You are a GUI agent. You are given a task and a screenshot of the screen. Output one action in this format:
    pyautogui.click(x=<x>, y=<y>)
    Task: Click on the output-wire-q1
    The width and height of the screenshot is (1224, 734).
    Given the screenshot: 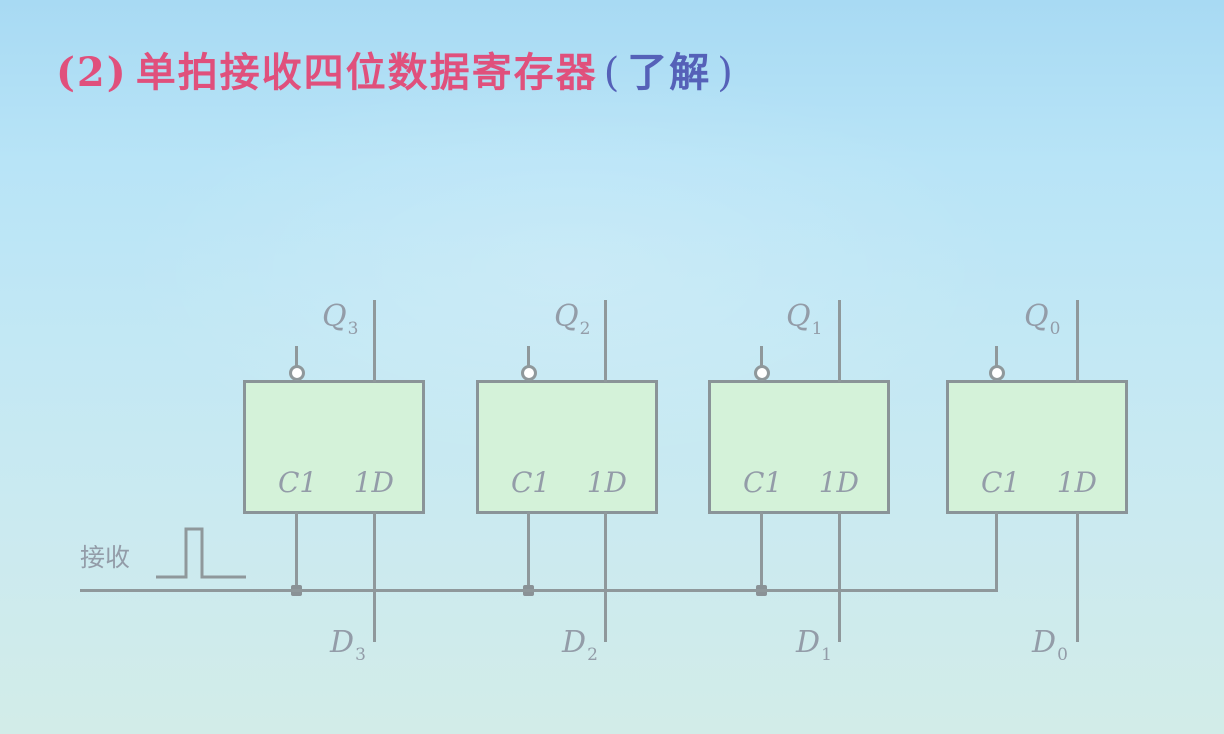 What is the action you would take?
    pyautogui.click(x=839, y=341)
    